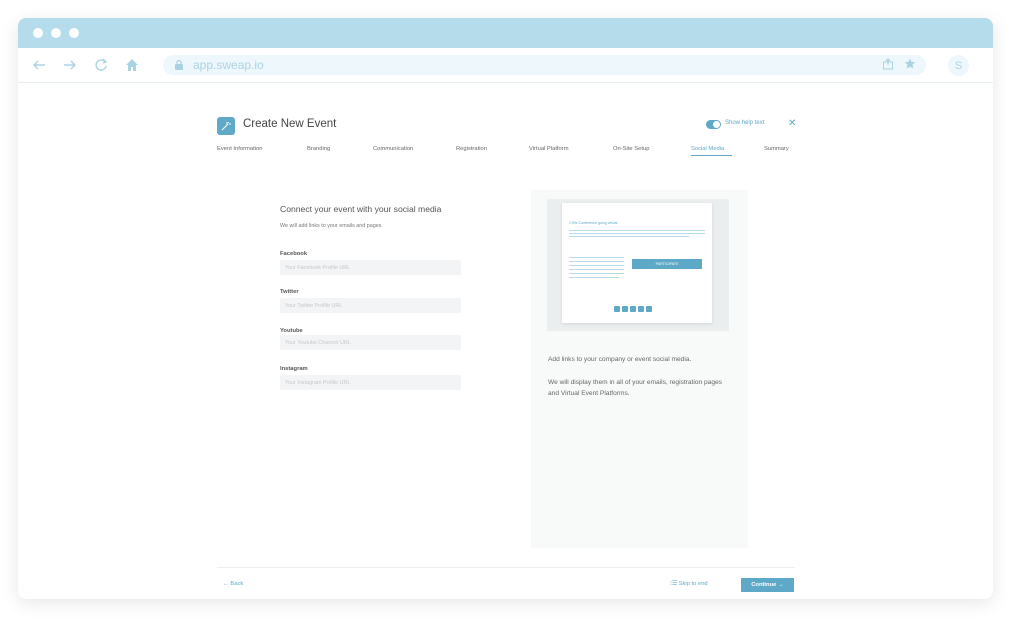  What do you see at coordinates (294, 369) in the screenshot?
I see `instagram-label: Instagram` at bounding box center [294, 369].